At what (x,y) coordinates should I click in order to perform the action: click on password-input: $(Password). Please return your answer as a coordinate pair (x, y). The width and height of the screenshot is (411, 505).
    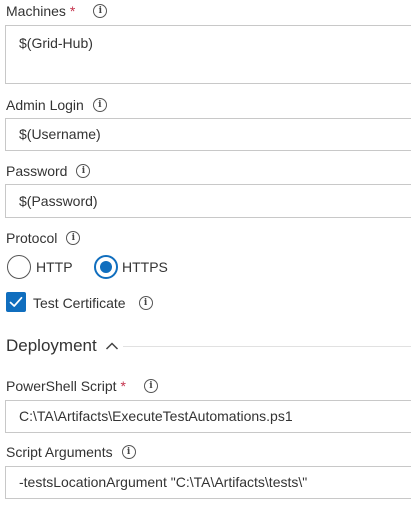
    Looking at the image, I should click on (208, 201).